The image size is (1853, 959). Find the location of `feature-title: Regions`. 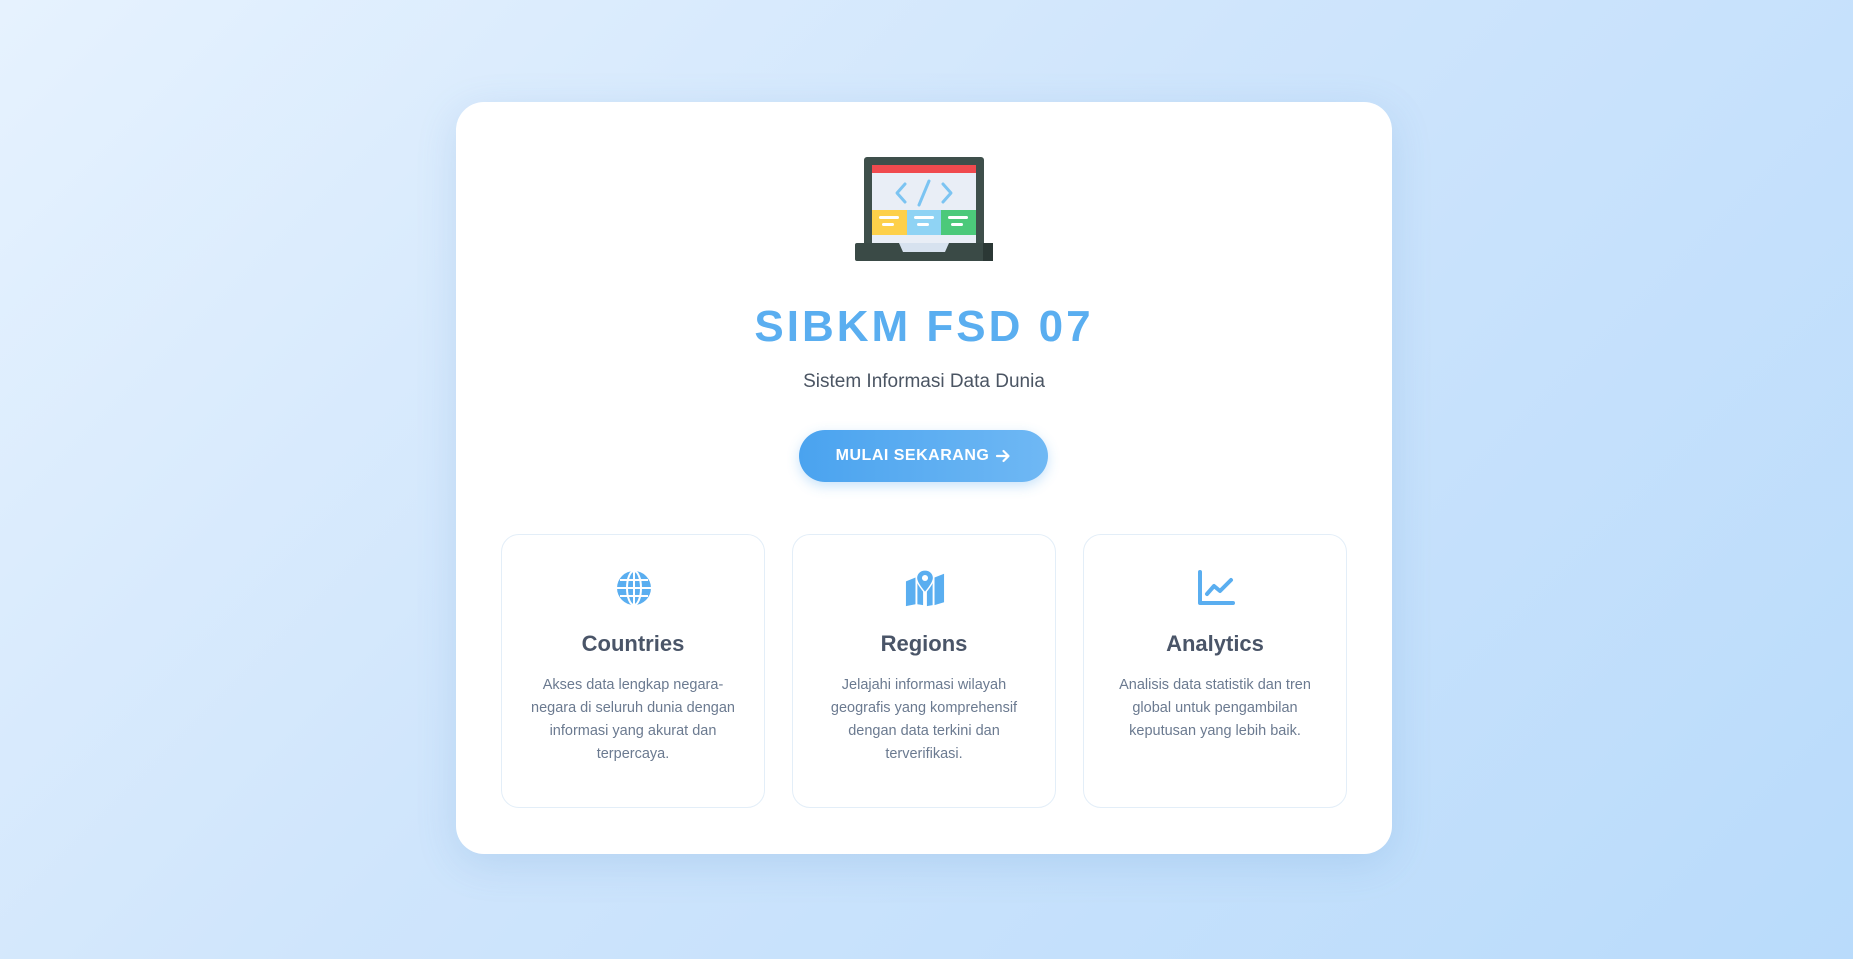

feature-title: Regions is located at coordinates (924, 643).